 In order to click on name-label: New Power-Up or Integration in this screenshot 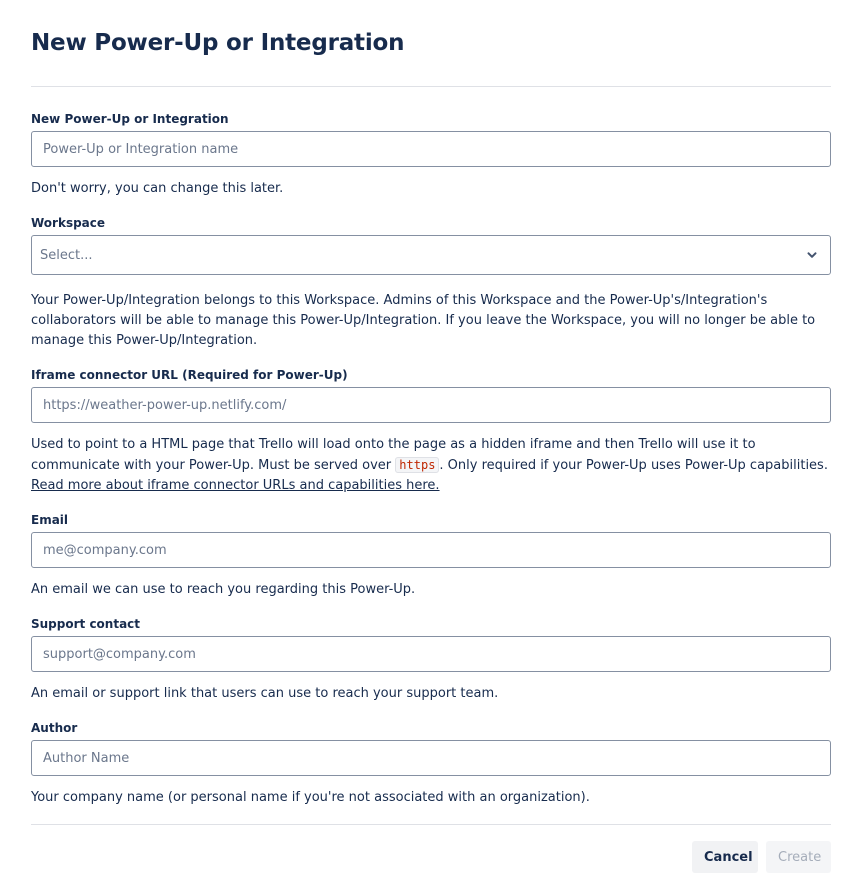, I will do `click(130, 119)`.